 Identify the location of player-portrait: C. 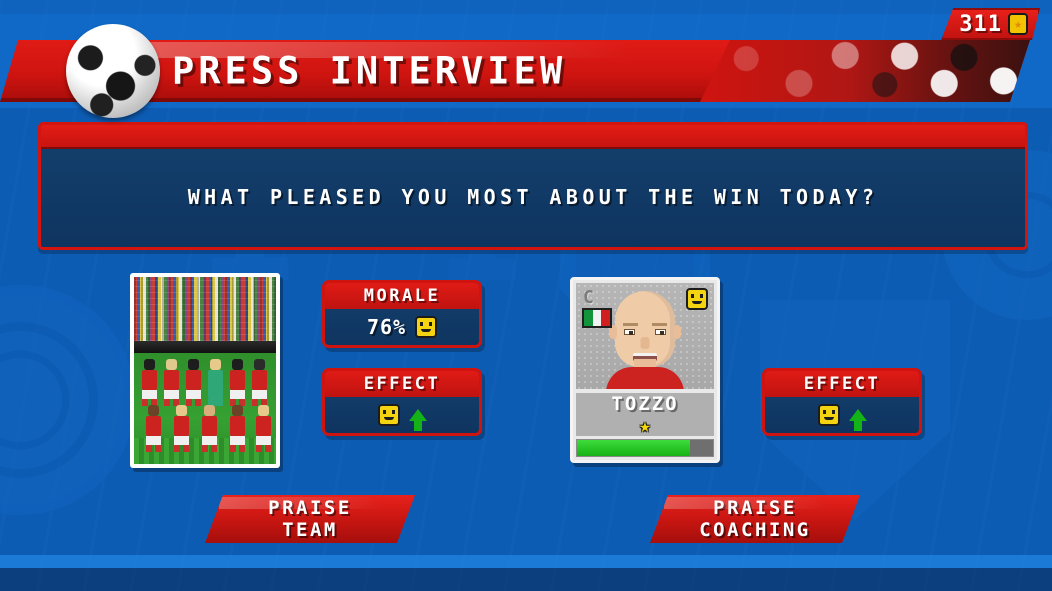
(645, 336).